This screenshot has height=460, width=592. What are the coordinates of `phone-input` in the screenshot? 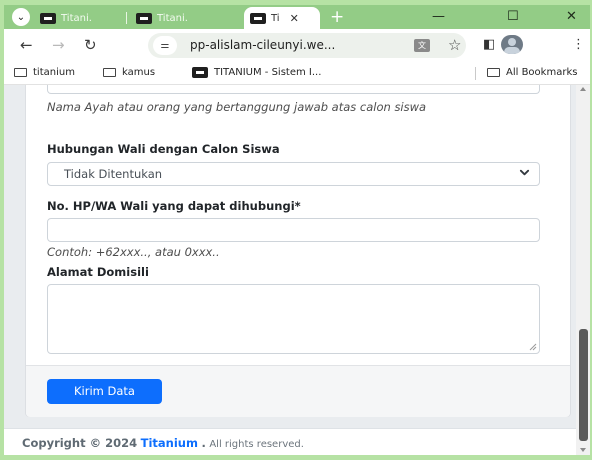 It's located at (293, 230).